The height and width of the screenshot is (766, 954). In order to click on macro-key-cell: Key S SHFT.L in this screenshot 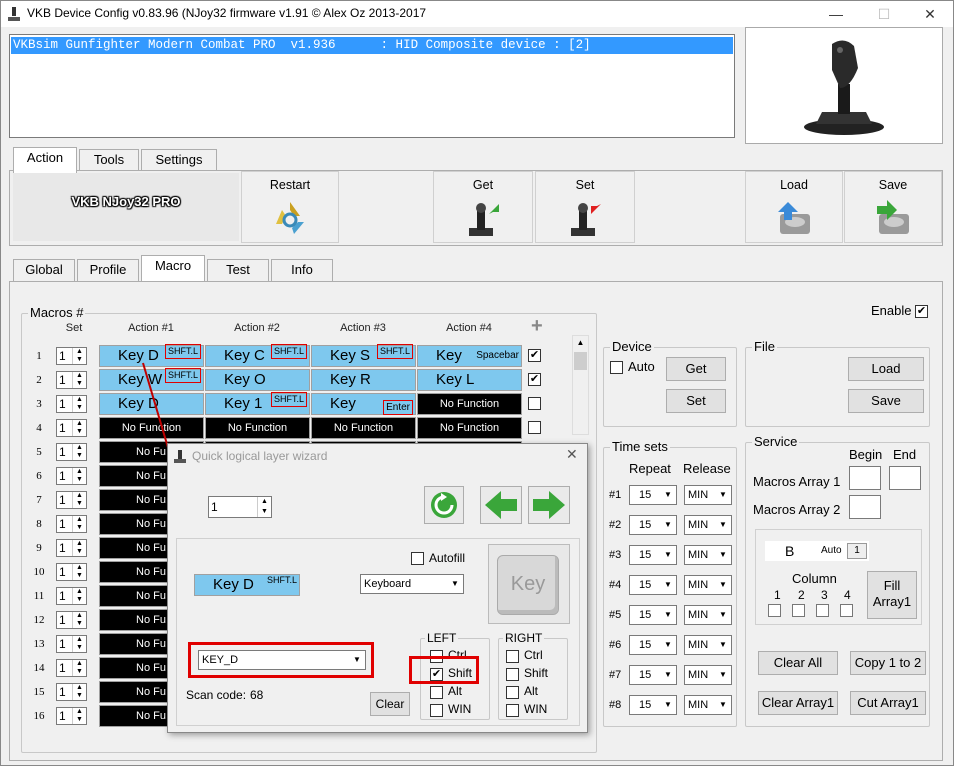, I will do `click(363, 355)`.